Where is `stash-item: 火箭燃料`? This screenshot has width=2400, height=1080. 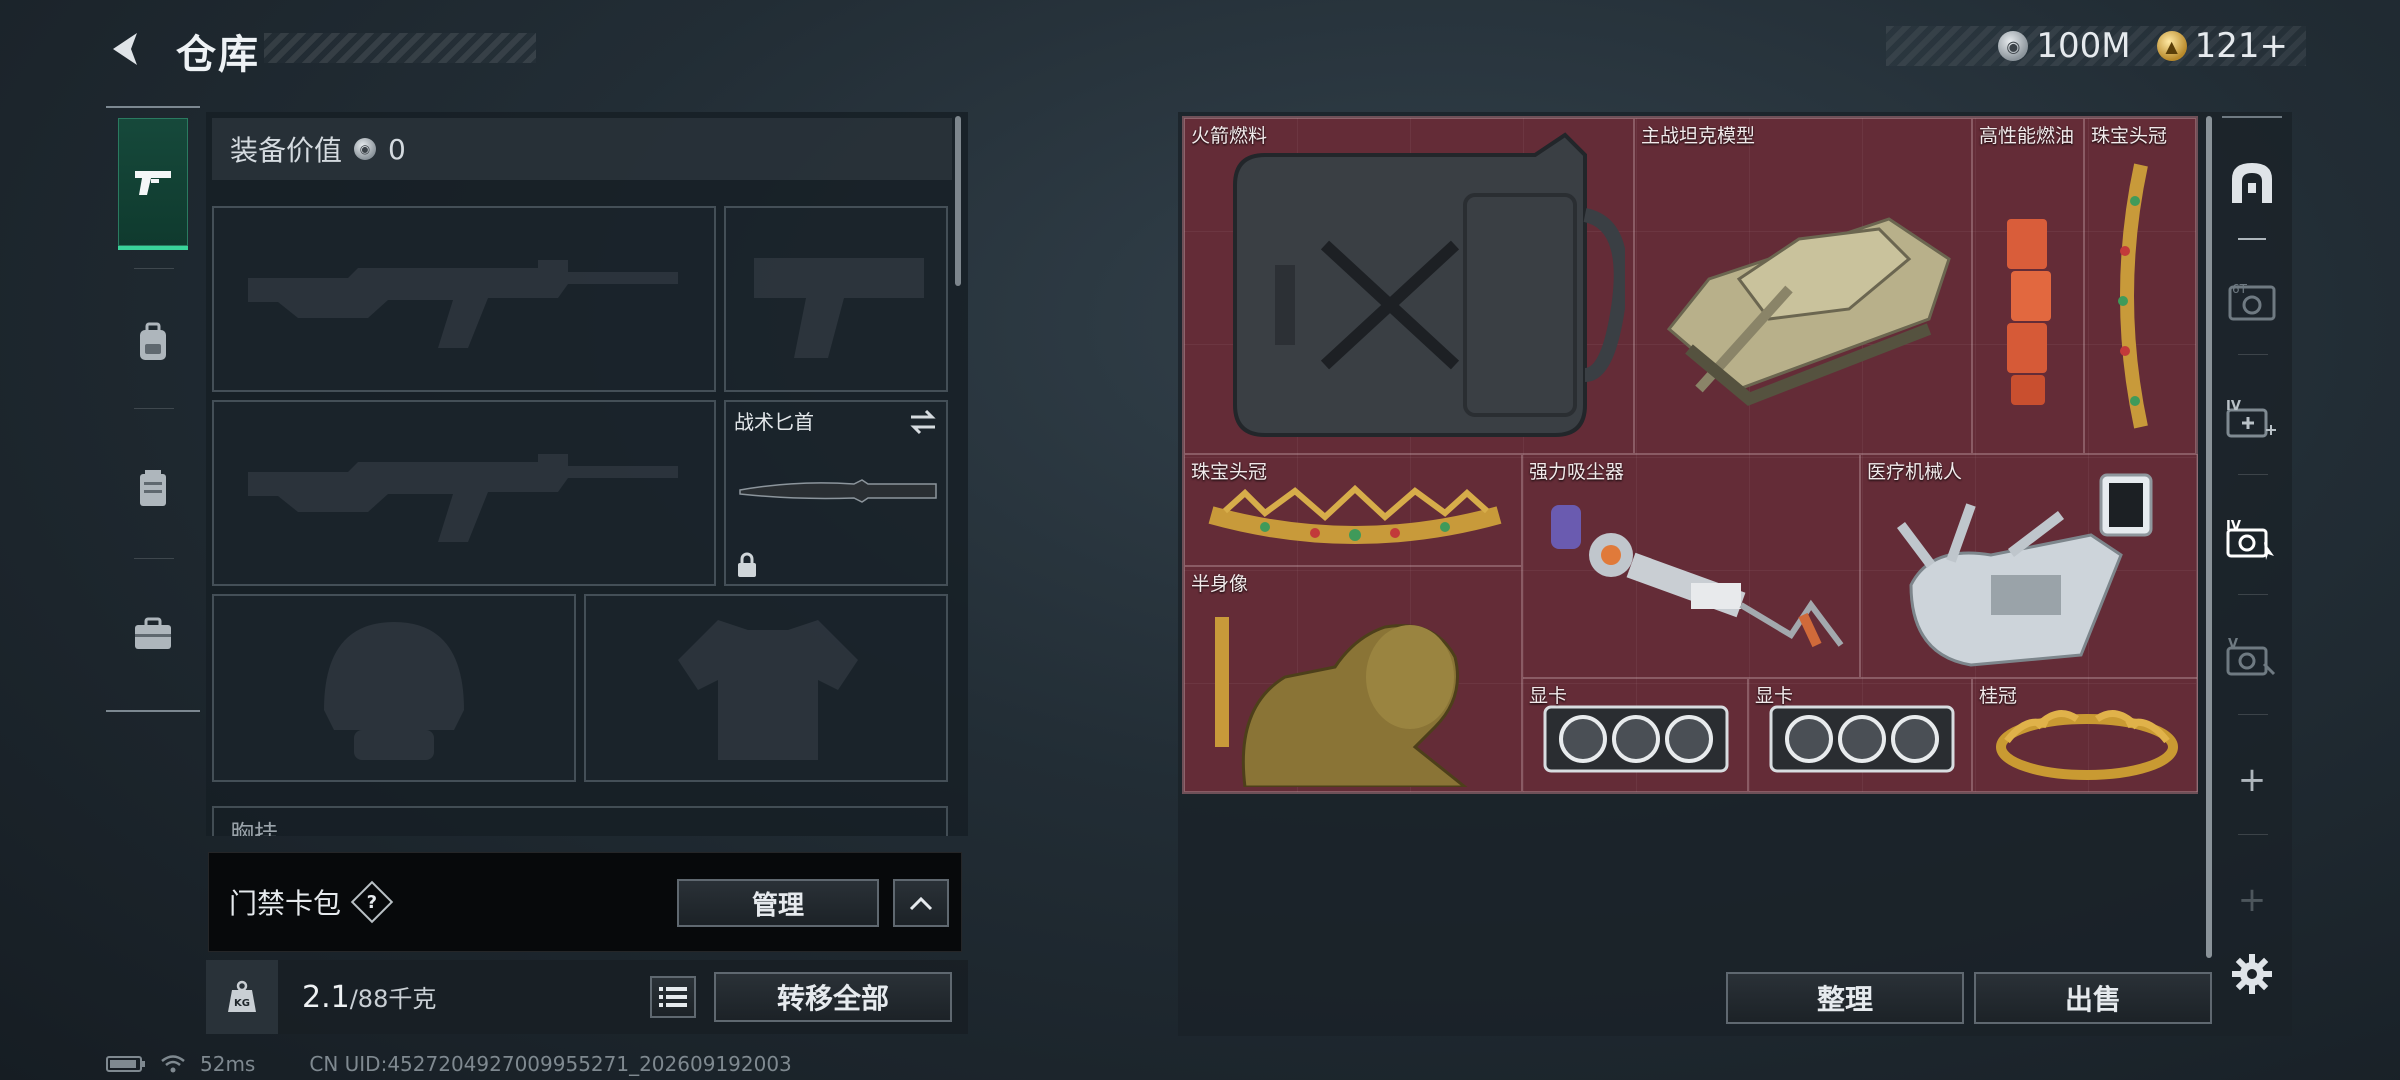
stash-item: 火箭燃料 is located at coordinates (1409, 286).